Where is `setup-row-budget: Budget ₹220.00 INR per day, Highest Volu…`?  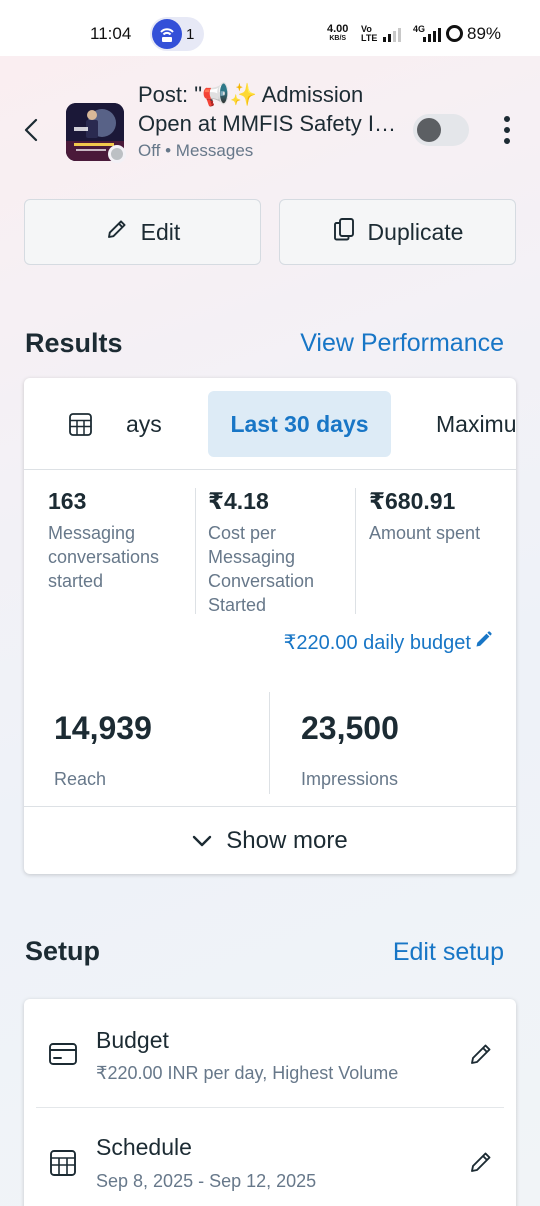
setup-row-budget: Budget ₹220.00 INR per day, Highest Volu… is located at coordinates (270, 1053).